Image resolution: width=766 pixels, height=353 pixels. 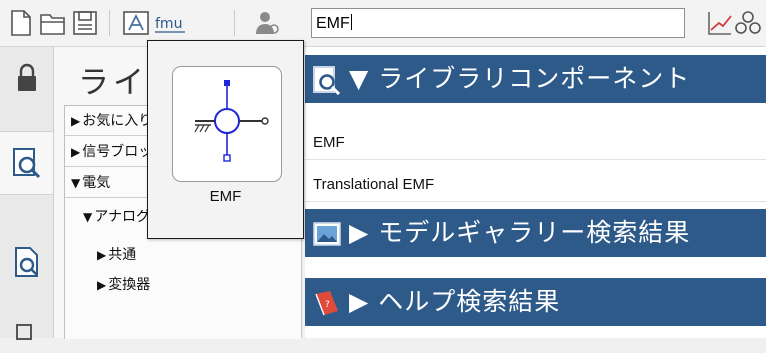 I want to click on rail-tab-misc, so click(x=26, y=324).